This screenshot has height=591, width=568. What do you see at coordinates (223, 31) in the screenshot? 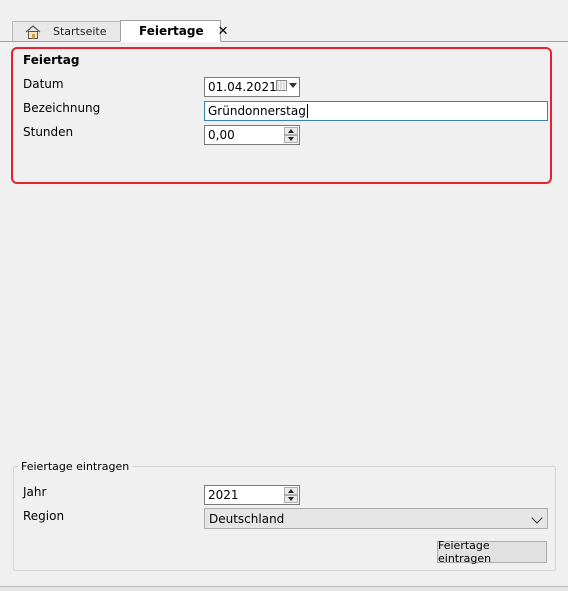
I see `close-icon: ✕` at bounding box center [223, 31].